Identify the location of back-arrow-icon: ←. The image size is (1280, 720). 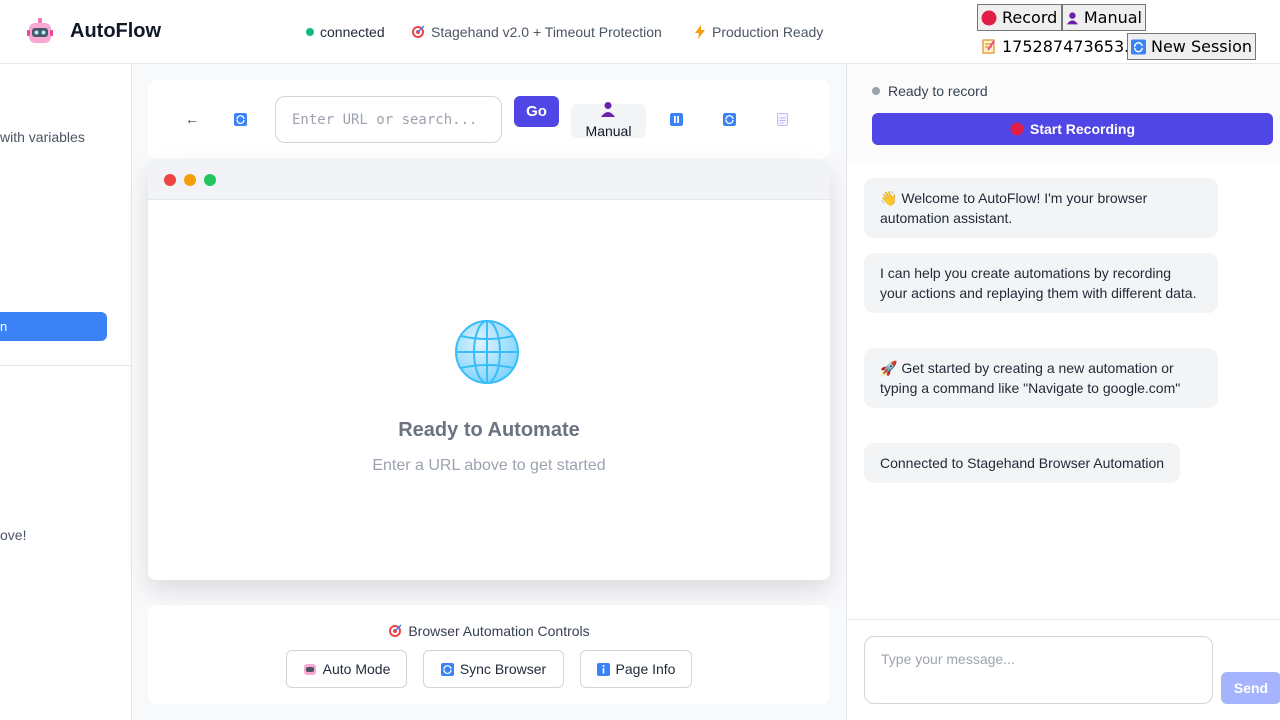
(192, 119).